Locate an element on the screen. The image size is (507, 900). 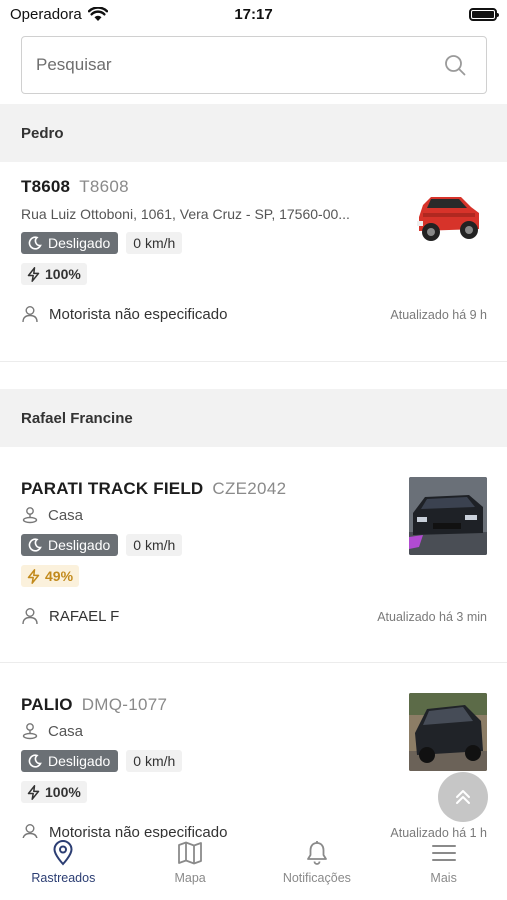
group-name: Pedro is located at coordinates (42, 133).